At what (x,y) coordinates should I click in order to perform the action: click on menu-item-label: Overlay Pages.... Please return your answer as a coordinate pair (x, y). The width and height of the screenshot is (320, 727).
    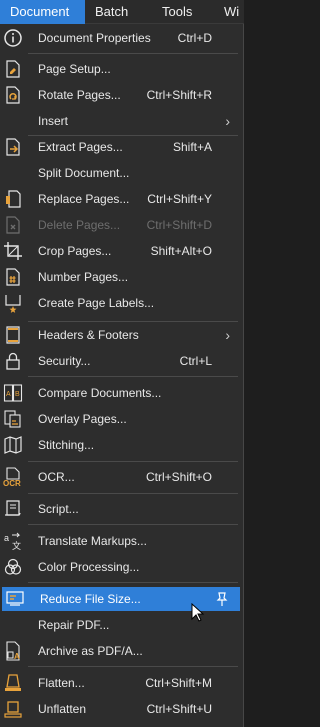
    Looking at the image, I should click on (82, 419).